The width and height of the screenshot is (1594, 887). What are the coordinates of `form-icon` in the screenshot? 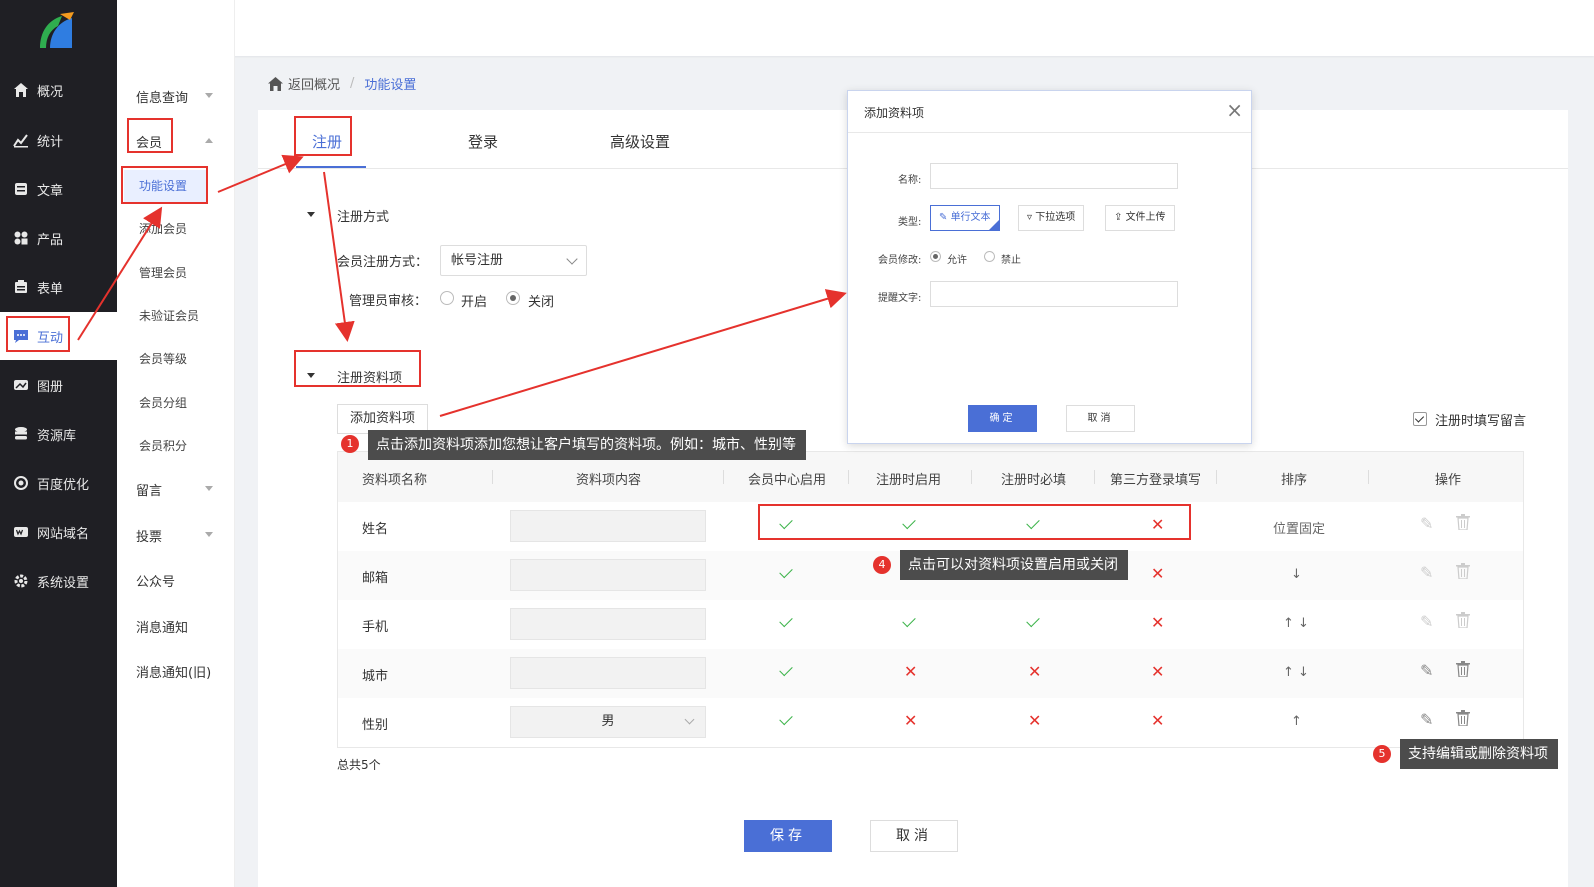 It's located at (21, 287).